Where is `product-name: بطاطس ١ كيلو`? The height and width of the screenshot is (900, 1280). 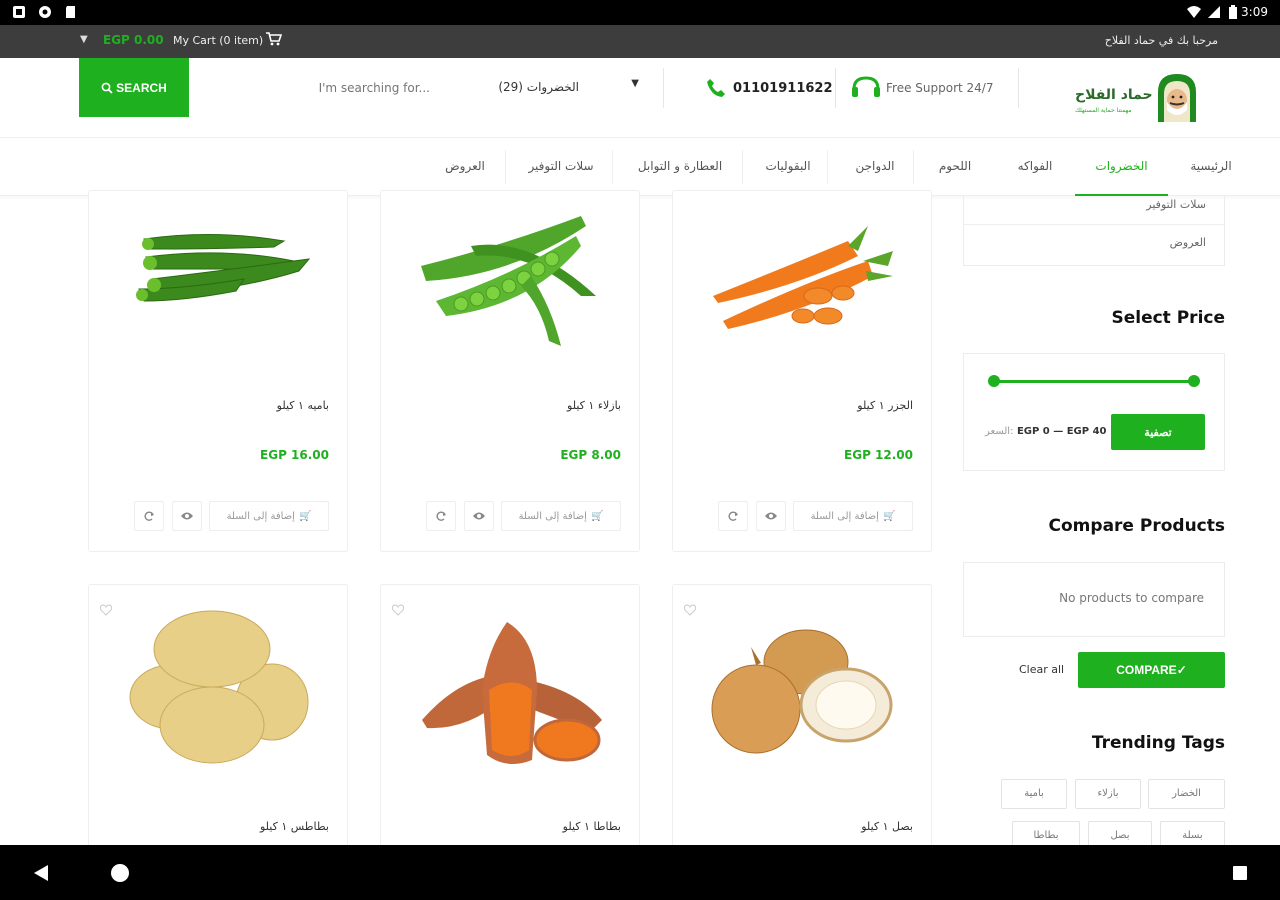
product-name: بطاطس ١ كيلو is located at coordinates (294, 826).